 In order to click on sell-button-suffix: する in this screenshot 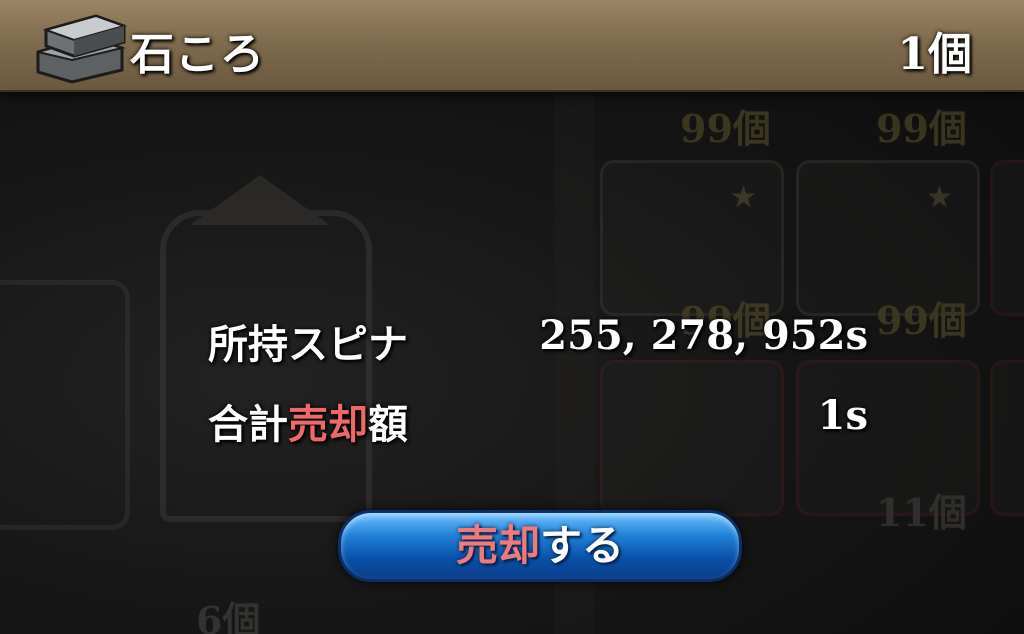, I will do `click(582, 545)`.